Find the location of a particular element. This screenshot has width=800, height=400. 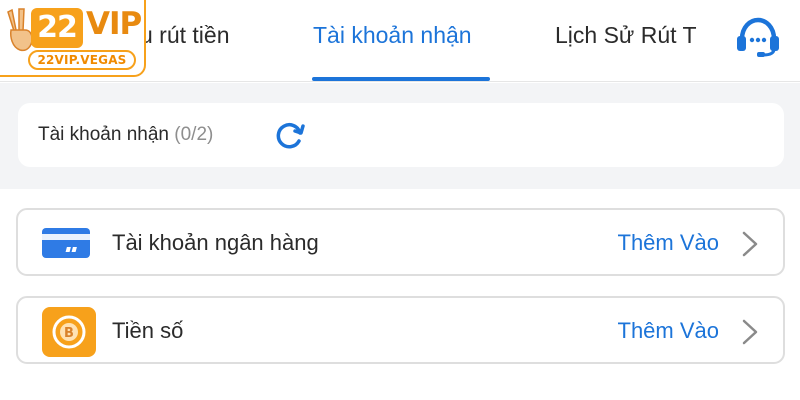

logo-domain: 22VIP.VEGAS is located at coordinates (82, 60).